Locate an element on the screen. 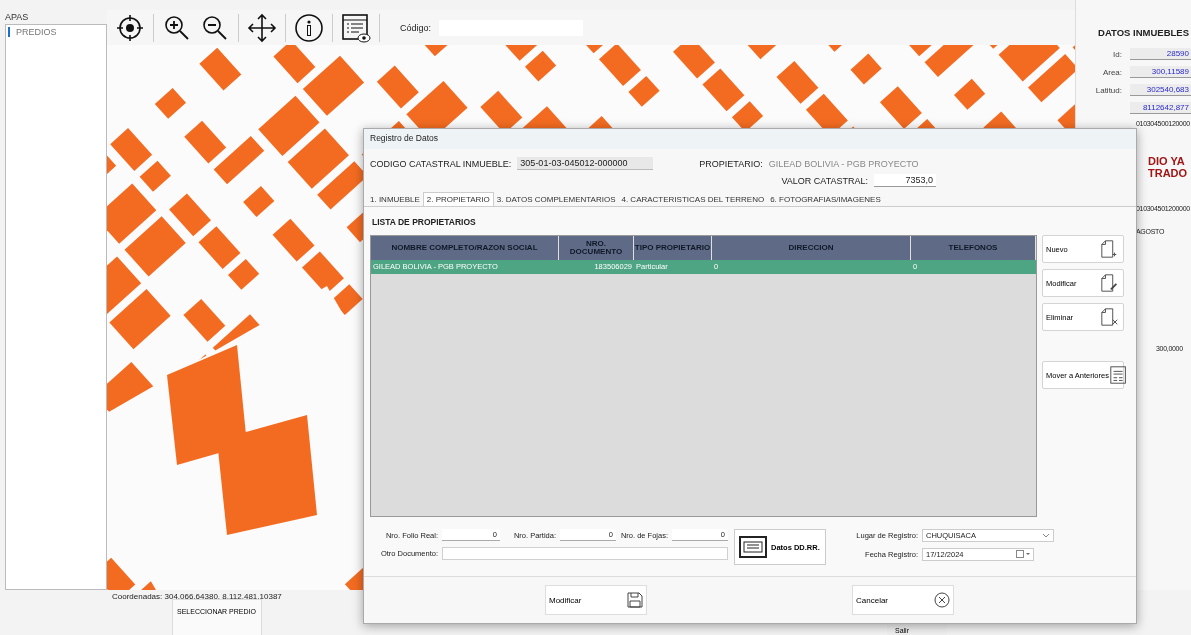  calendar-icon is located at coordinates (1023, 554).